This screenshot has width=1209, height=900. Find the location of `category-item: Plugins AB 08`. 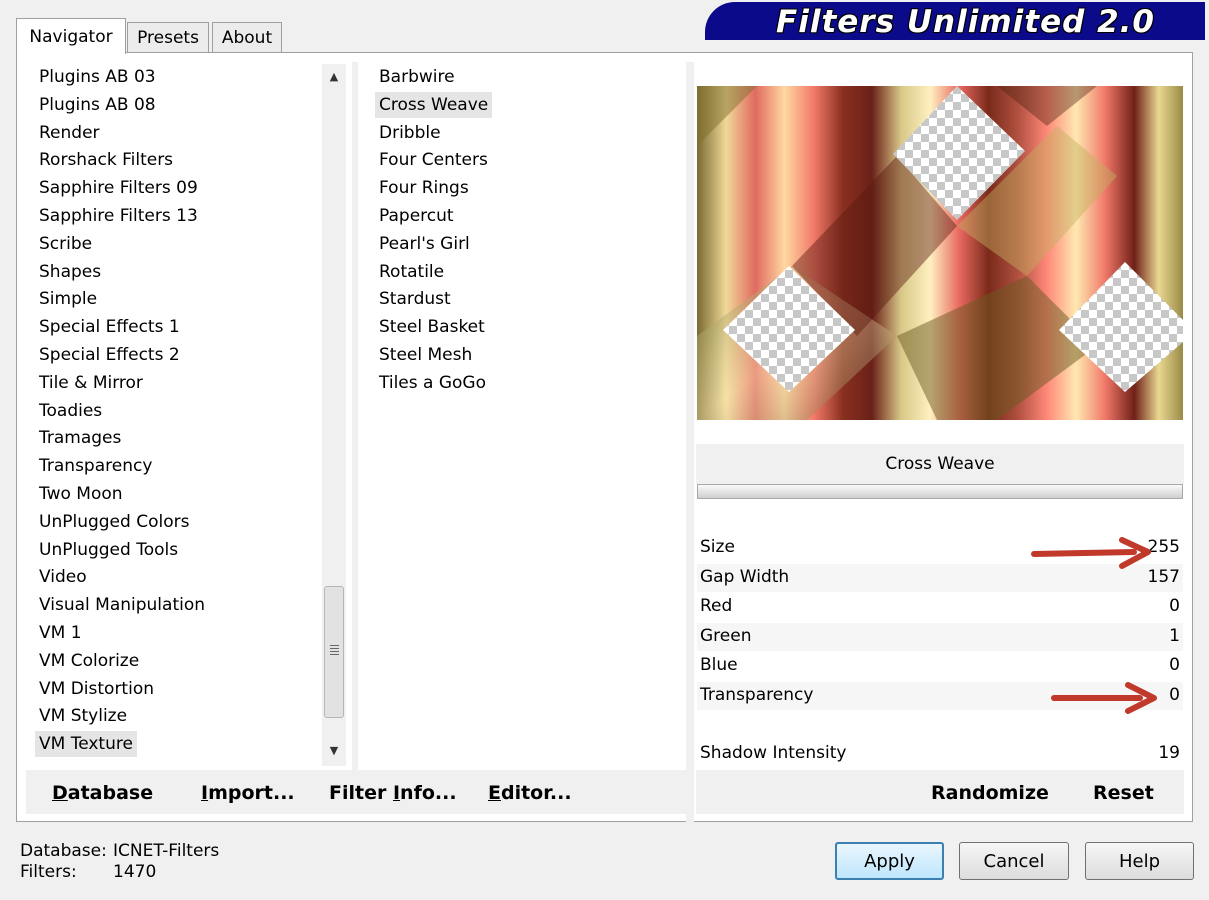

category-item: Plugins AB 08 is located at coordinates (97, 105).